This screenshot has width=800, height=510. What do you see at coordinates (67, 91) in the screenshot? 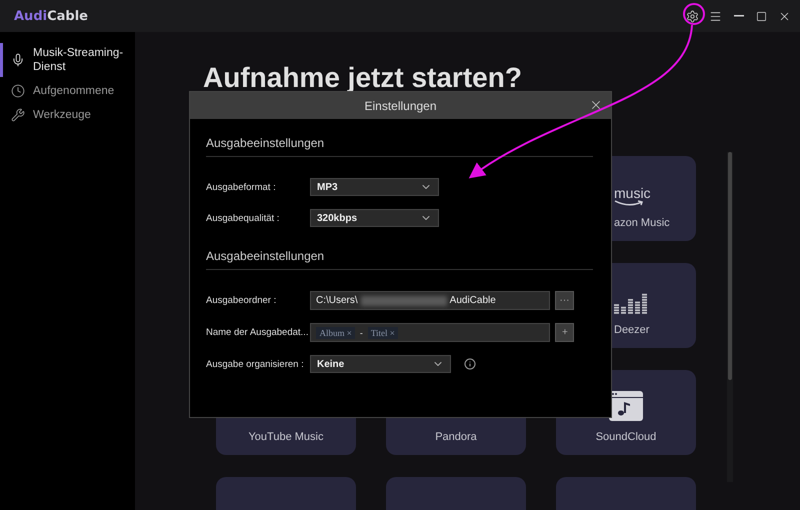
I see `sidebar-item: Aufgenommene` at bounding box center [67, 91].